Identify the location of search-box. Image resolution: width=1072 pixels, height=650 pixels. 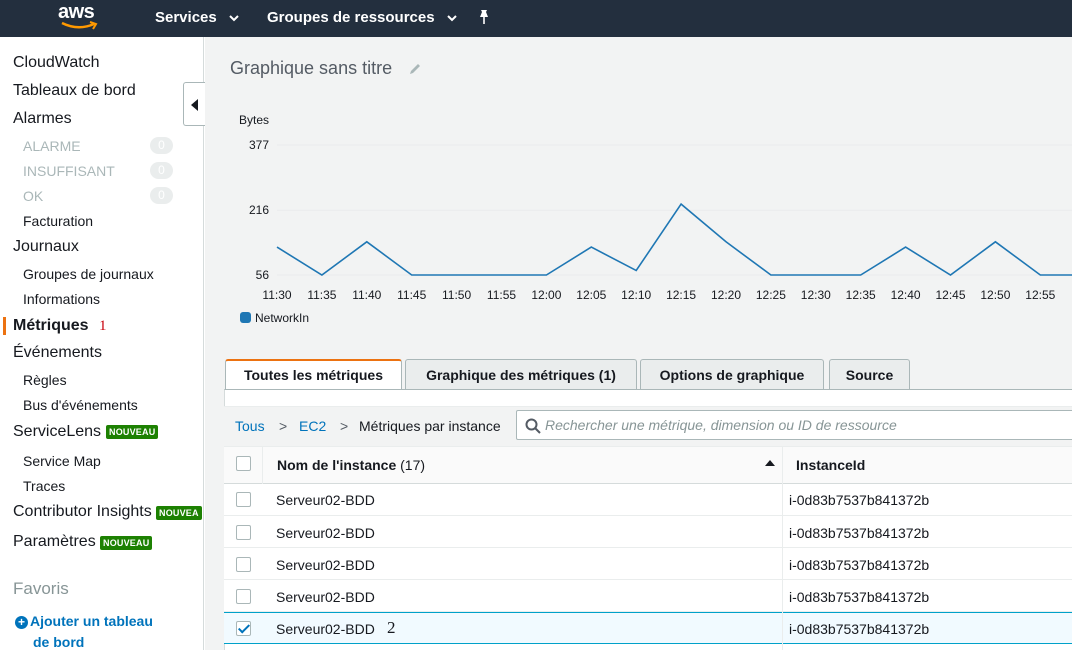
(794, 425).